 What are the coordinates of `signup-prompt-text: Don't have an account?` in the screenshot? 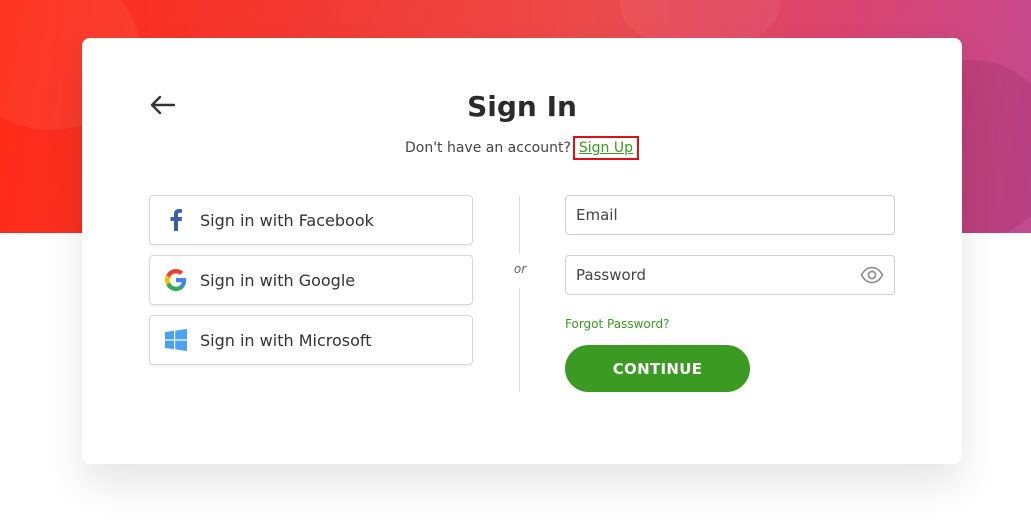 It's located at (487, 148).